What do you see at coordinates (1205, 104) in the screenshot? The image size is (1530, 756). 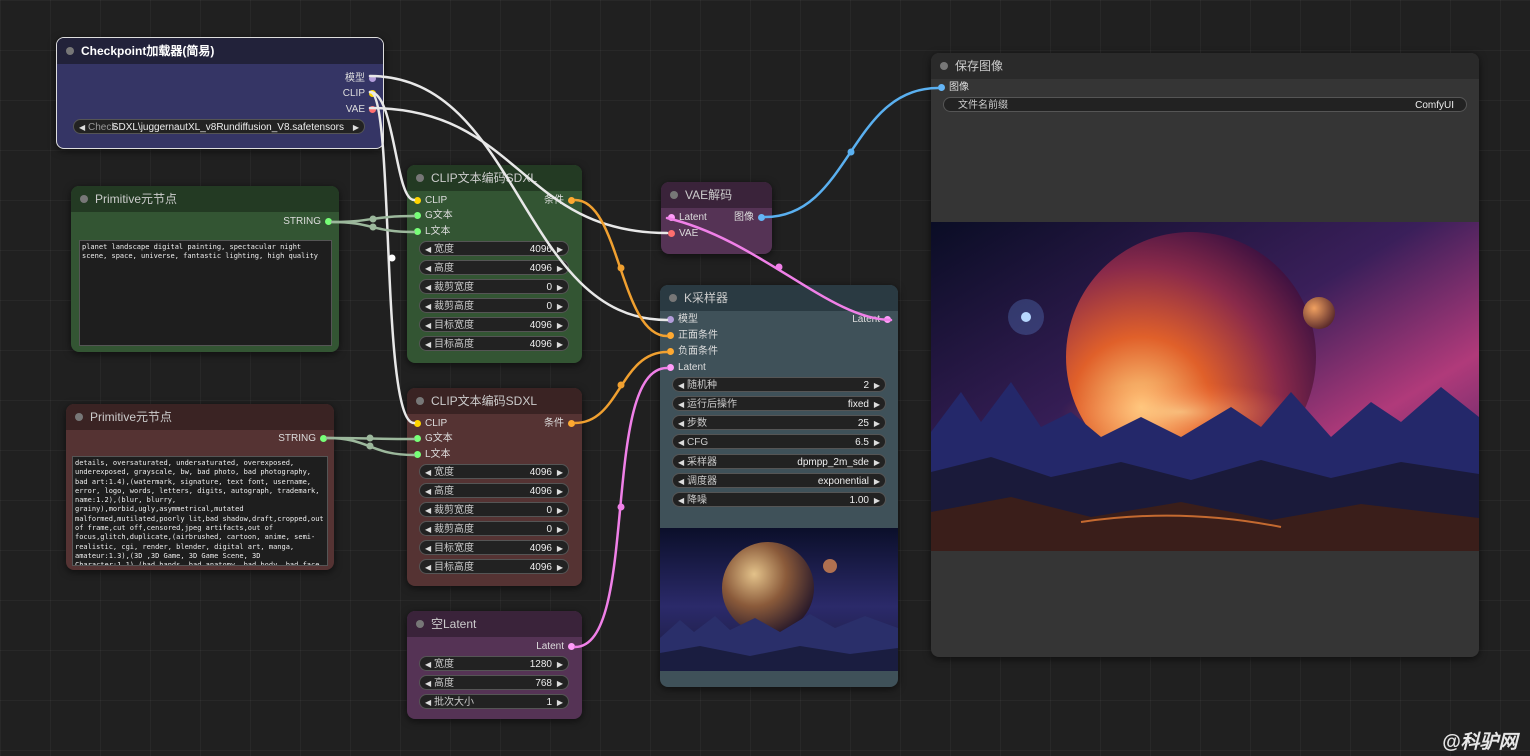 I see `filename-prefix-widget: 文件名前缀 ComfyUI` at bounding box center [1205, 104].